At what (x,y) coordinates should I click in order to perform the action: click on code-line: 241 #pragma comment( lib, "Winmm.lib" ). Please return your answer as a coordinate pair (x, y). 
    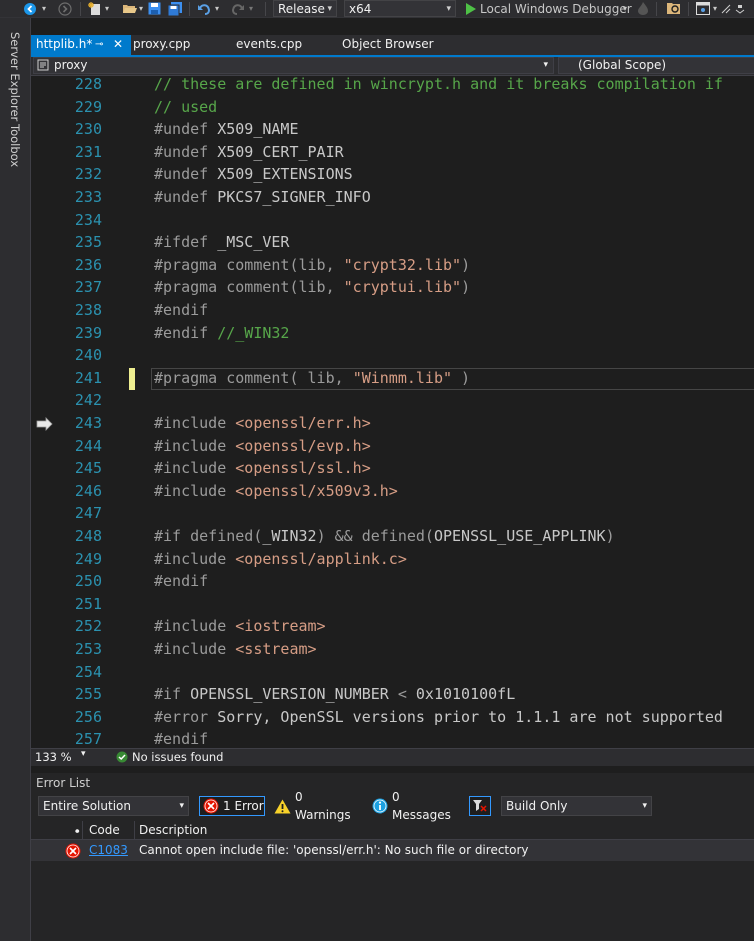
    Looking at the image, I should click on (392, 378).